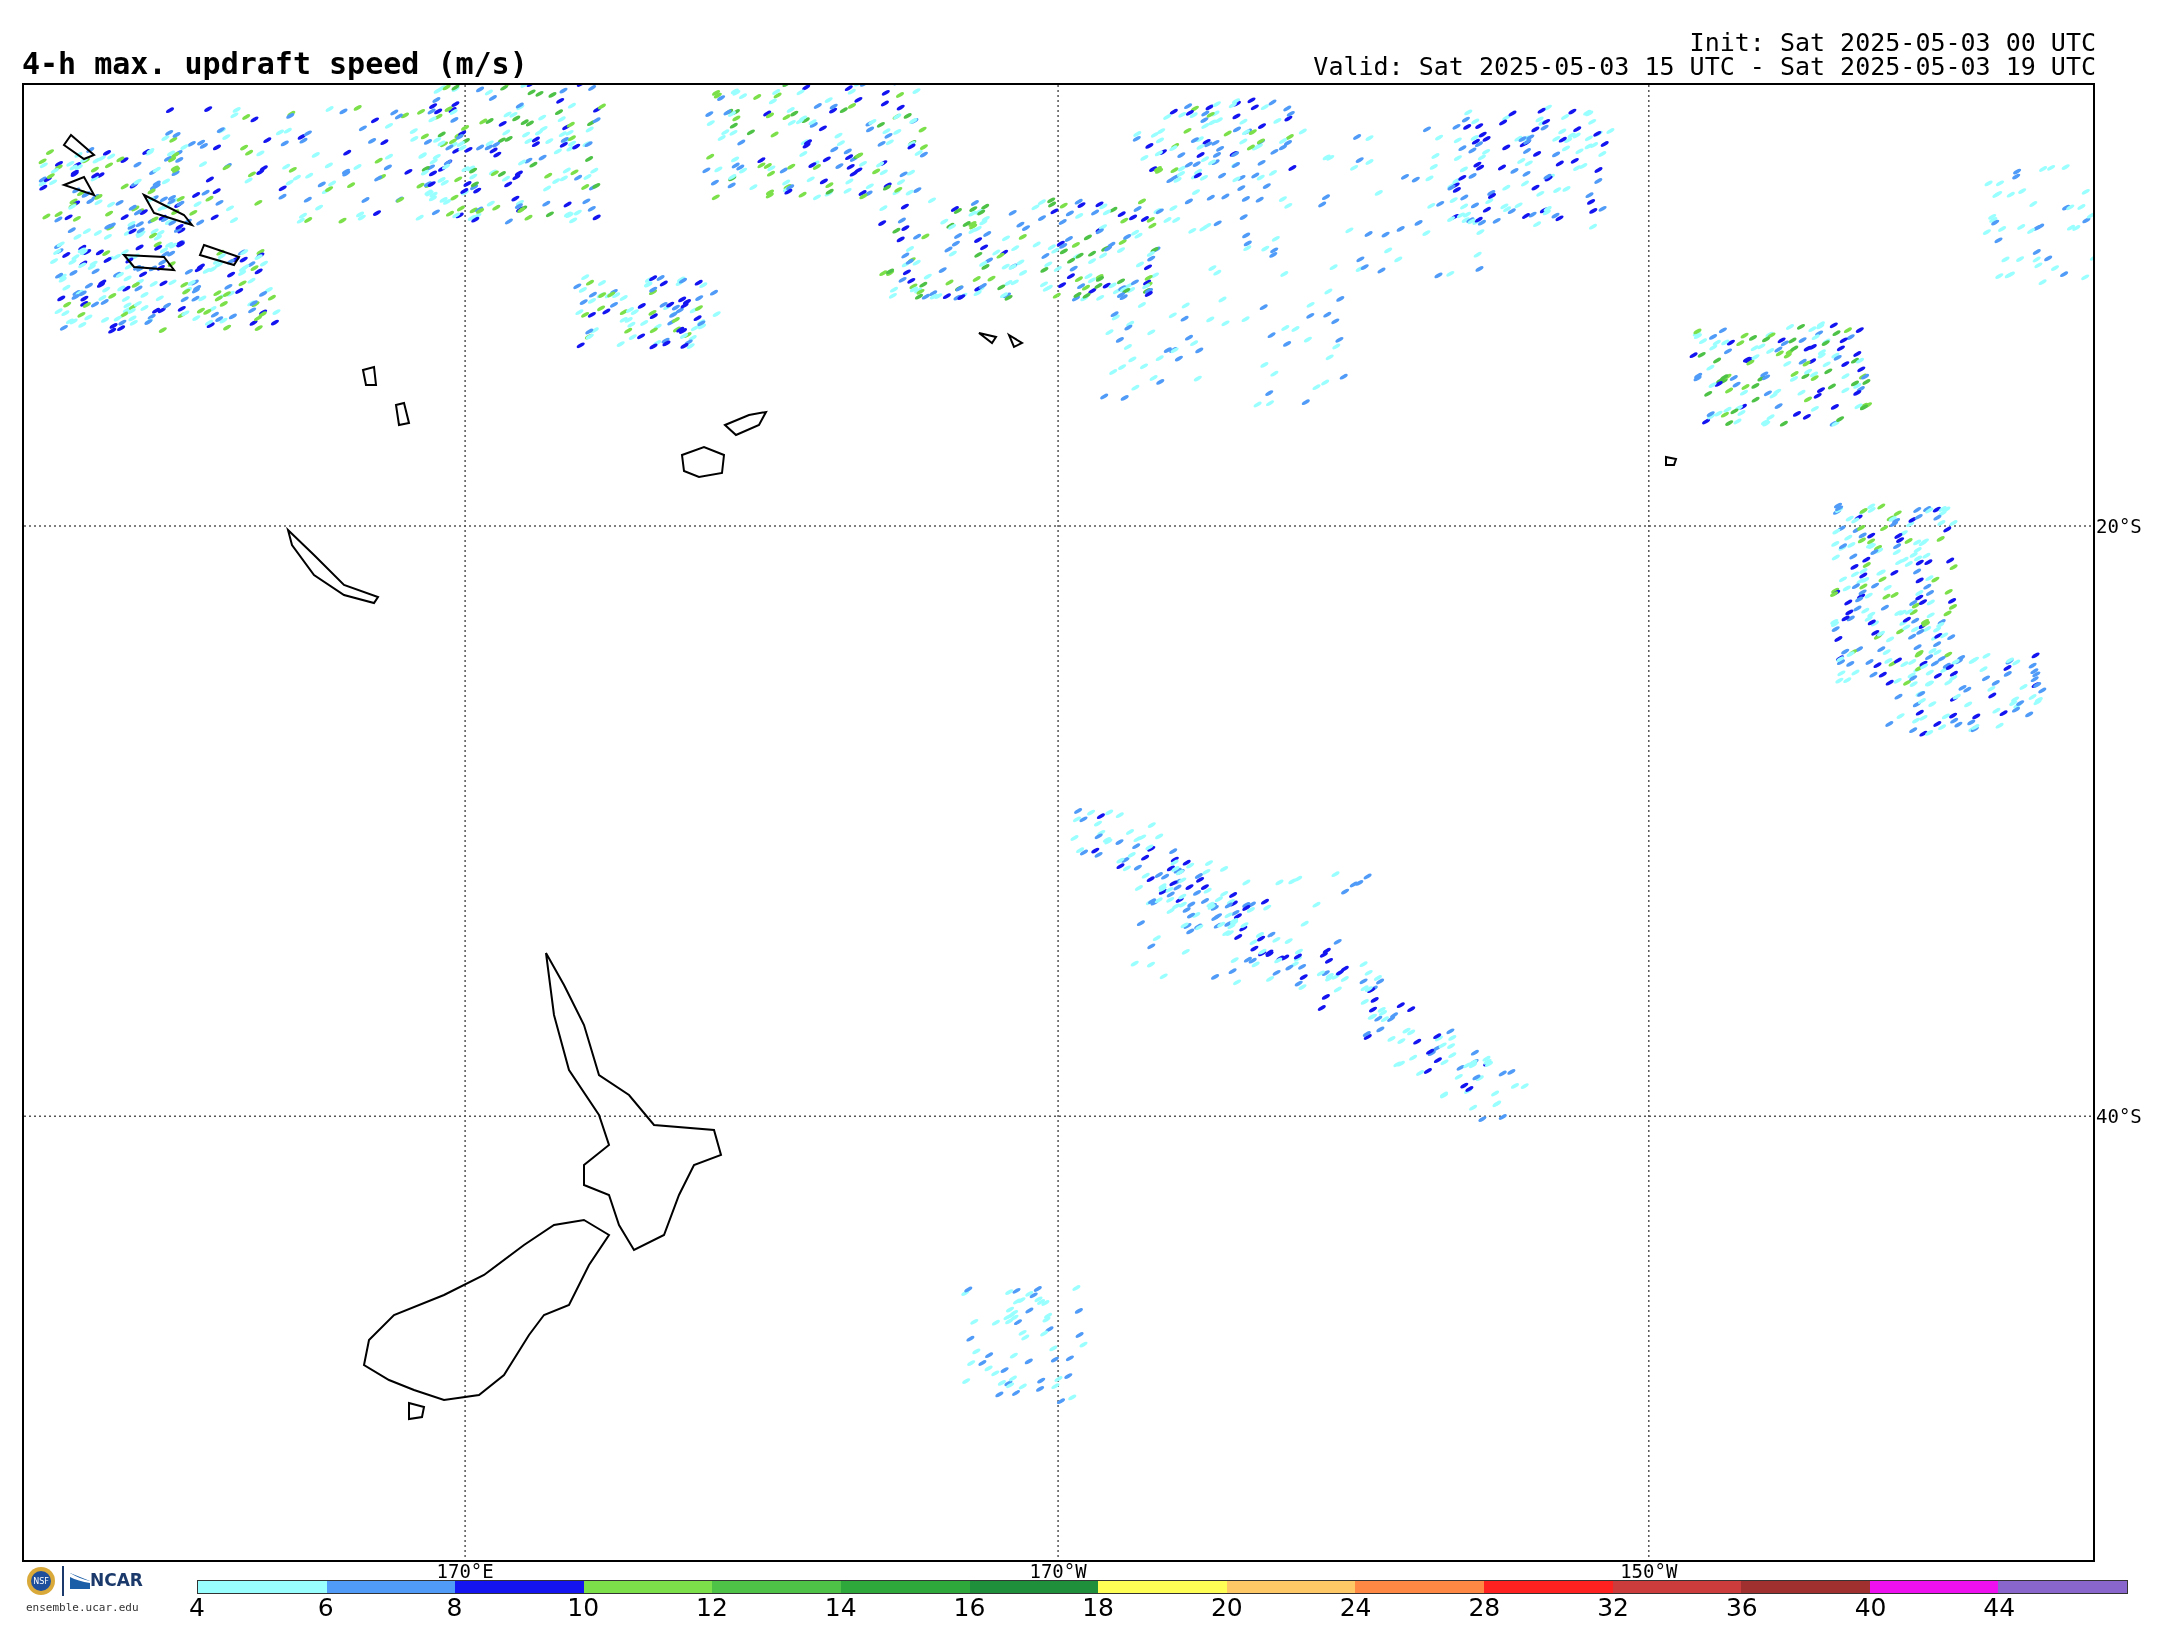 The width and height of the screenshot is (2160, 1626). I want to click on colorbar-tick-label: 14, so click(840, 1607).